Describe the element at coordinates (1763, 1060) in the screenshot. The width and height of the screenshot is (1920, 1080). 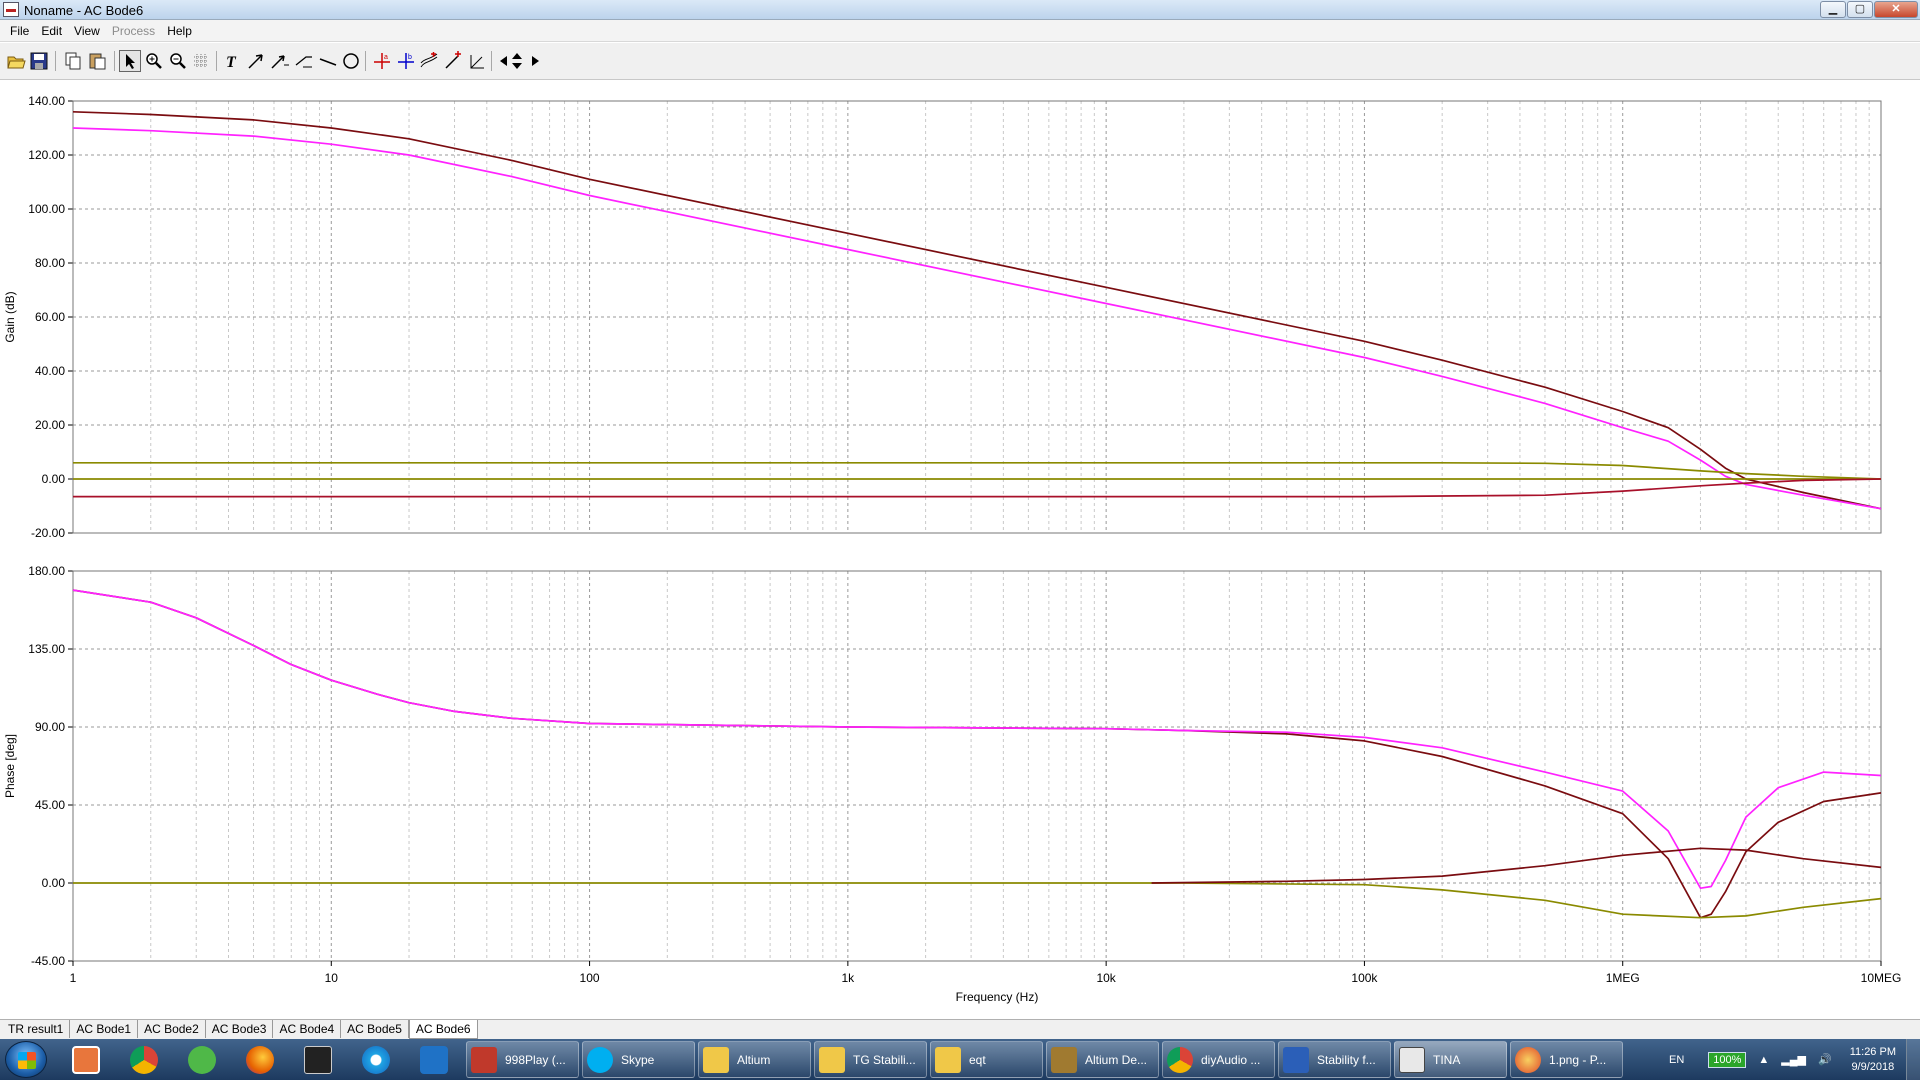
I see `network-icon: ▲` at that location.